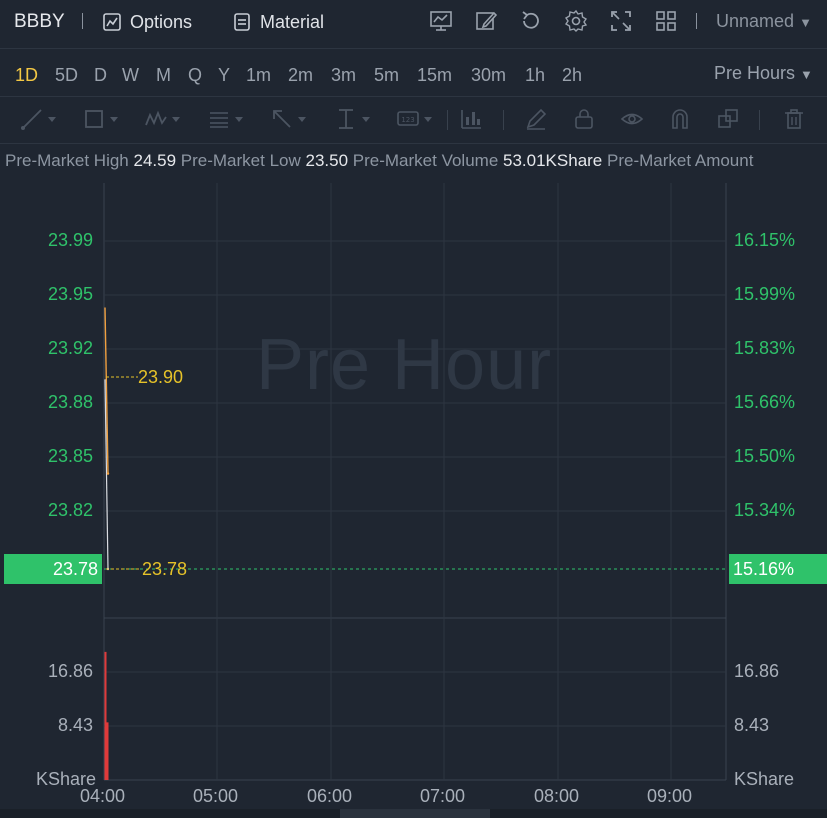 The width and height of the screenshot is (827, 818). I want to click on pct-tick-right: 15.66%, so click(765, 402).